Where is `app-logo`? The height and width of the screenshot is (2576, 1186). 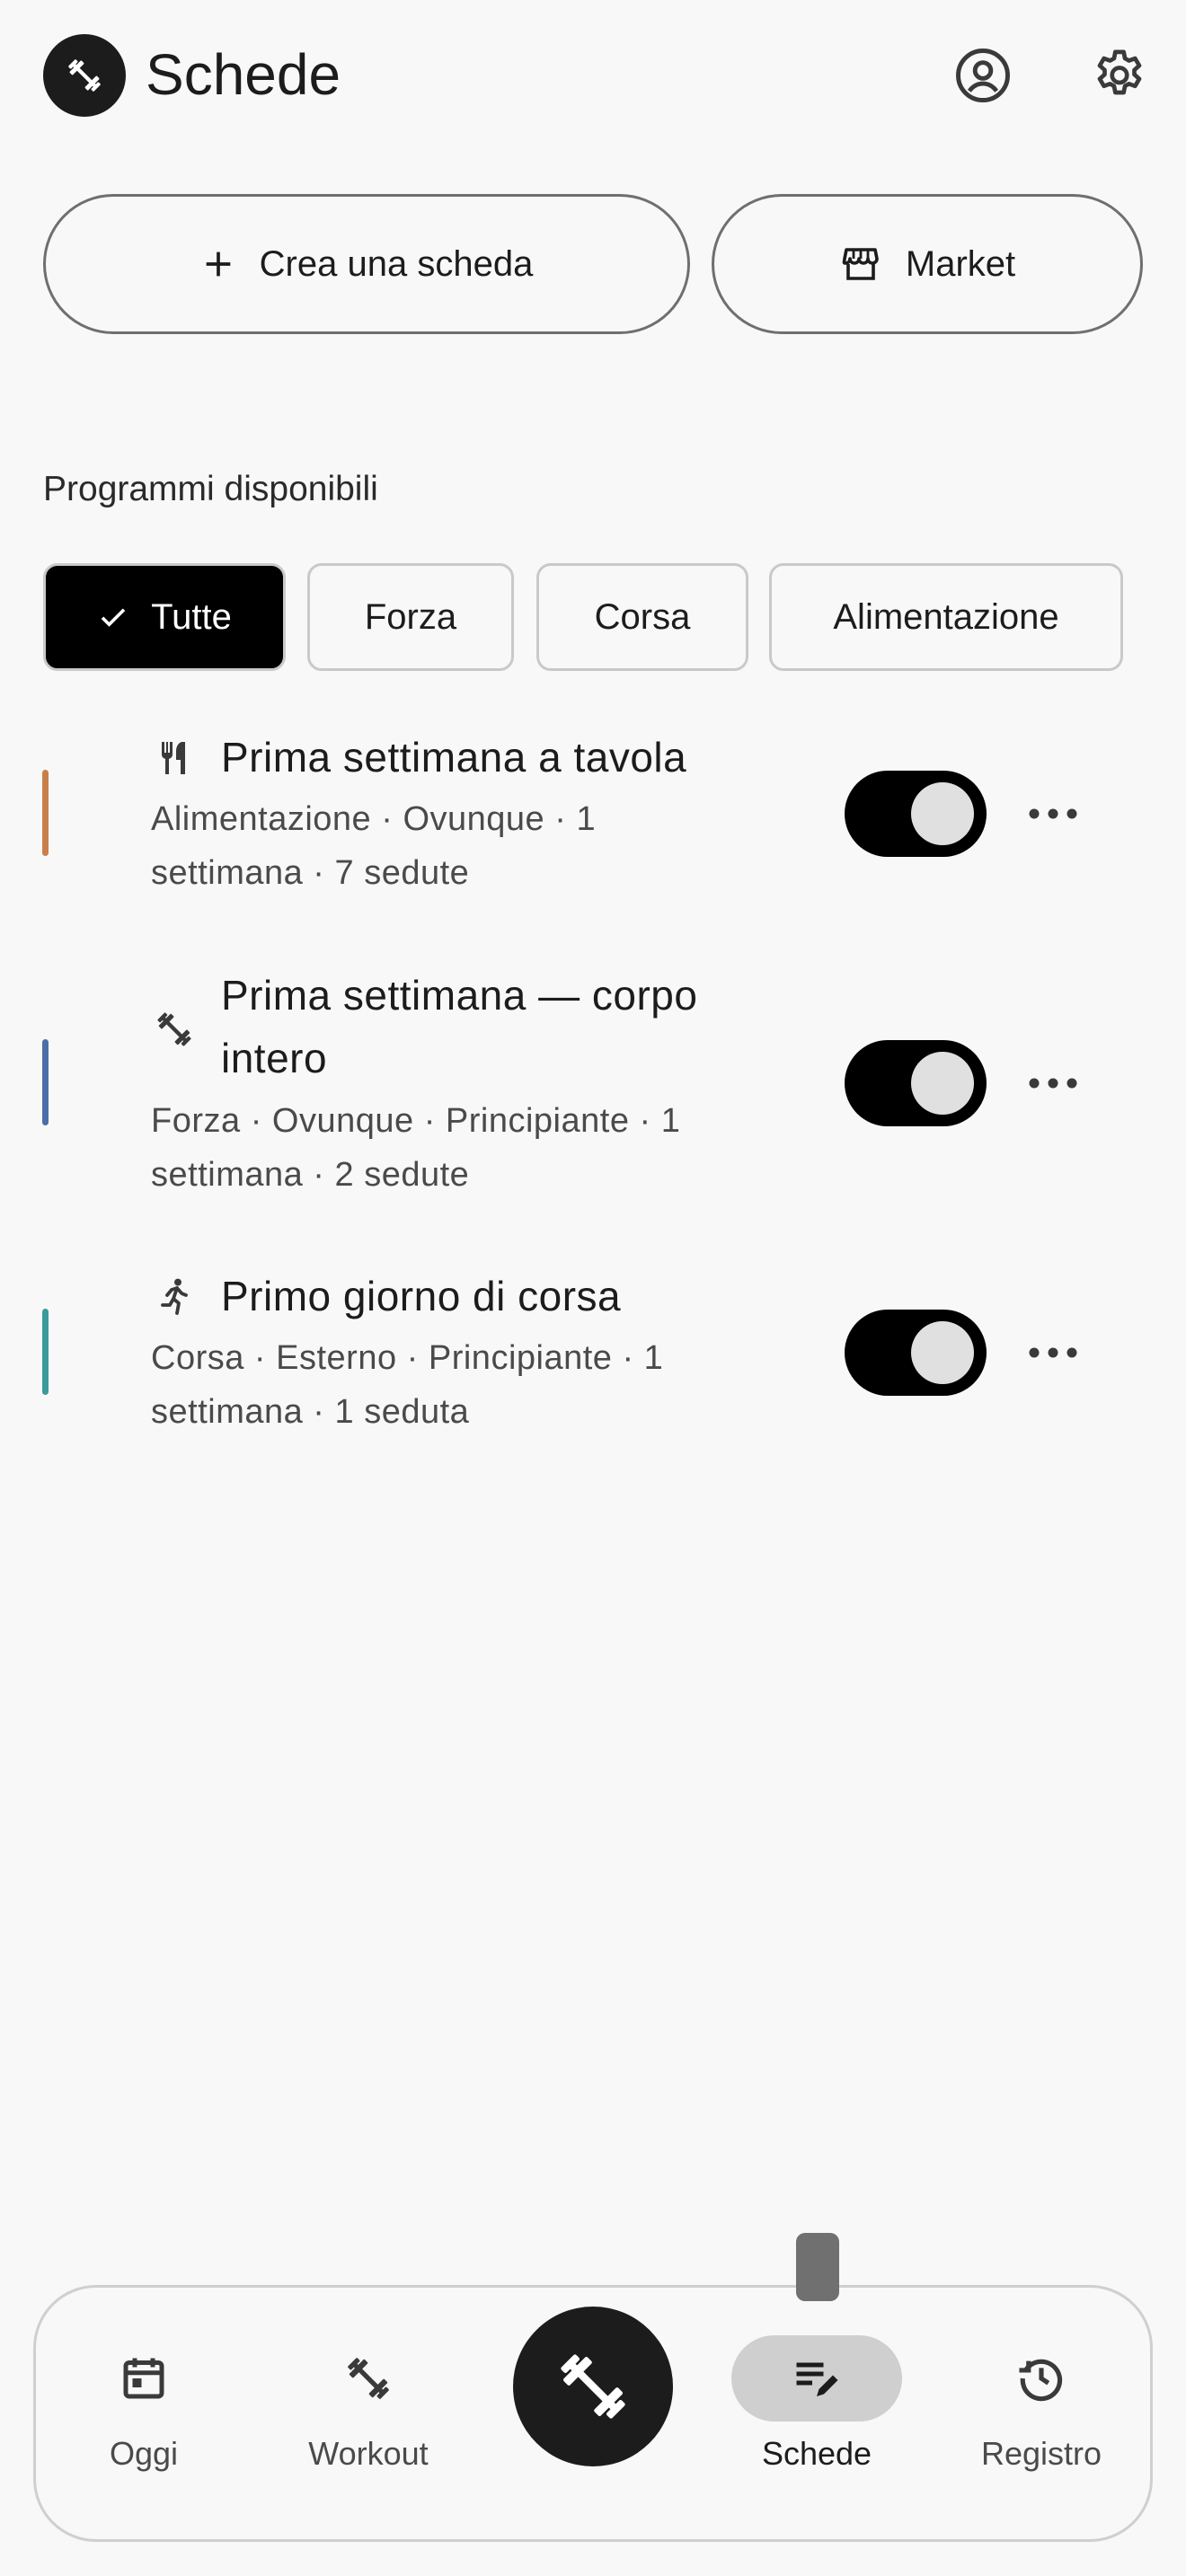 app-logo is located at coordinates (84, 75).